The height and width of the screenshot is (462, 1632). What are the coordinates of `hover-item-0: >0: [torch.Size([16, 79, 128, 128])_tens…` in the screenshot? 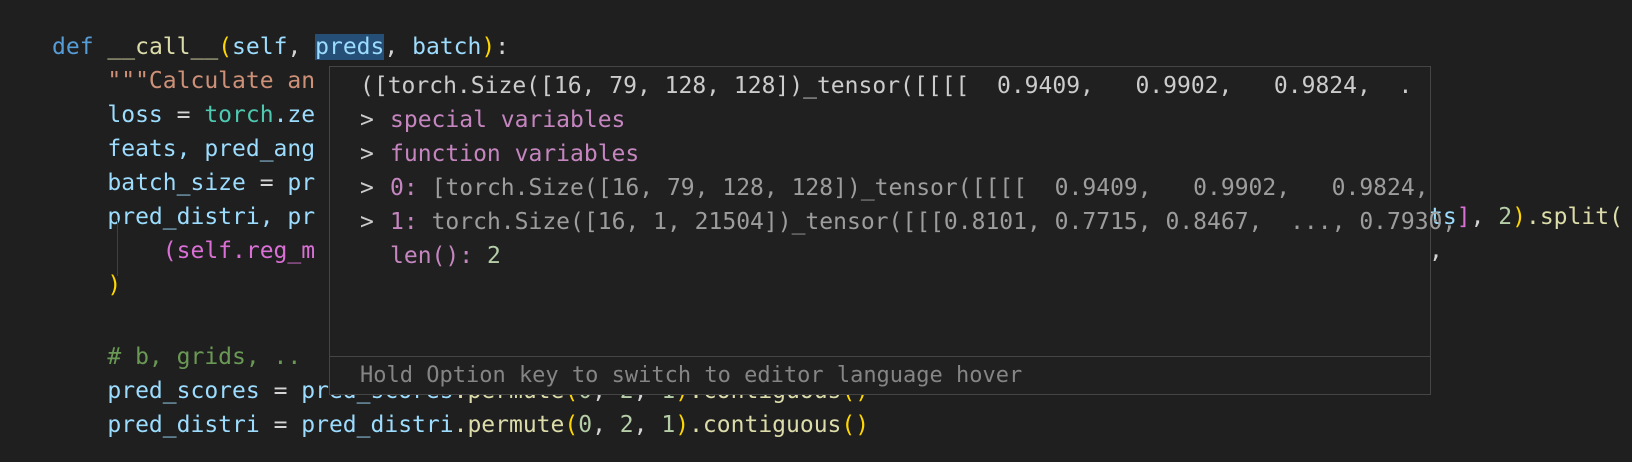 It's located at (909, 188).